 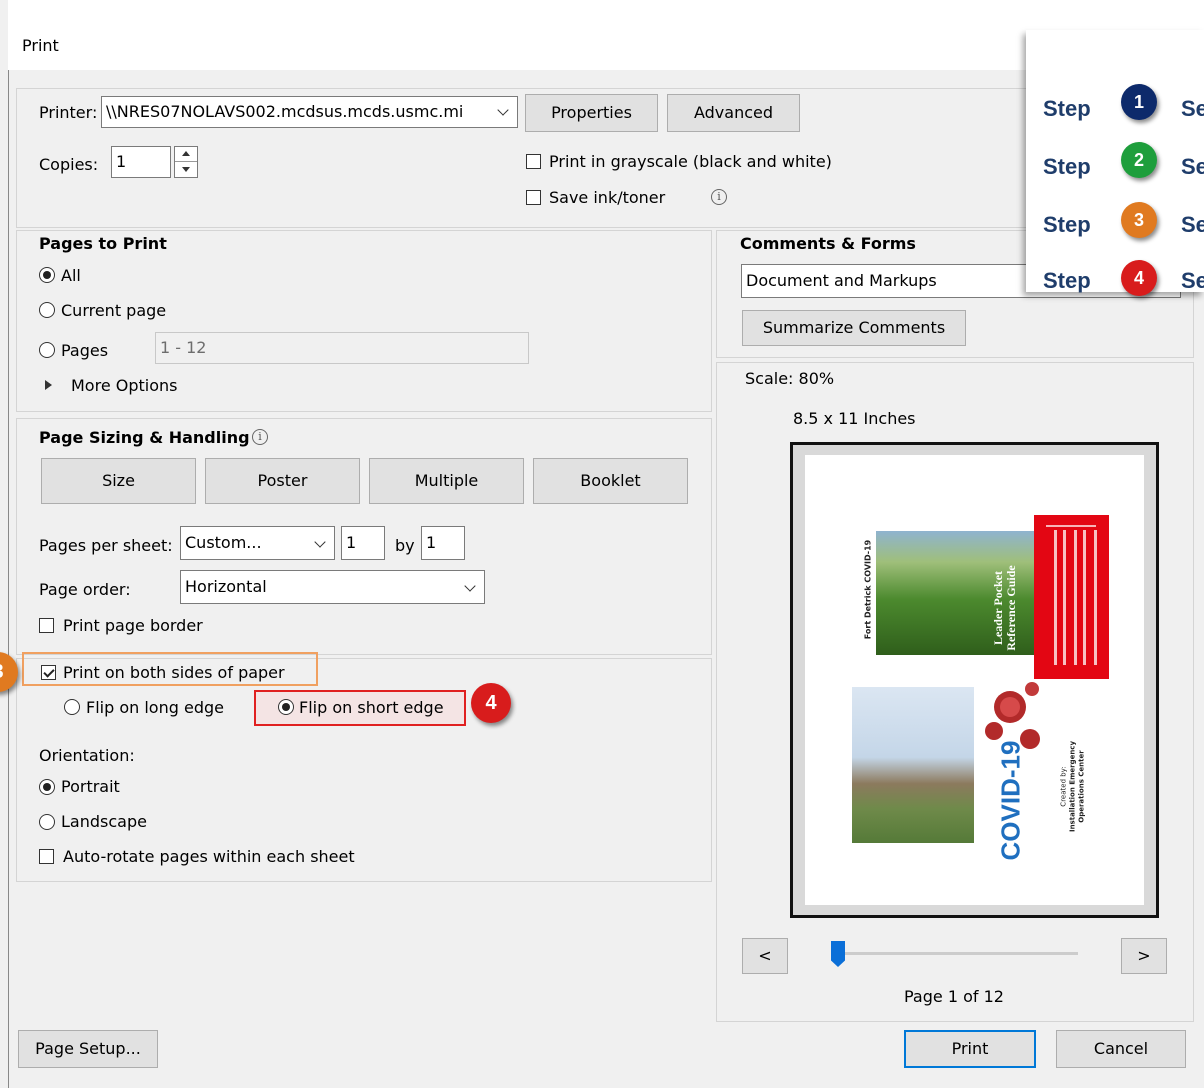 What do you see at coordinates (1192, 224) in the screenshot?
I see `step-3-text: Se` at bounding box center [1192, 224].